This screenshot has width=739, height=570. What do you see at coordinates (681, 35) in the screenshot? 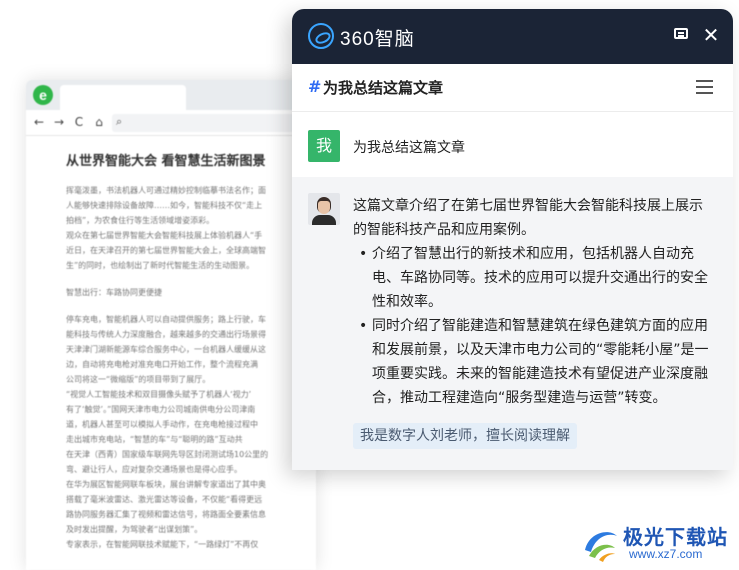
I see `feedback-chat-icon` at bounding box center [681, 35].